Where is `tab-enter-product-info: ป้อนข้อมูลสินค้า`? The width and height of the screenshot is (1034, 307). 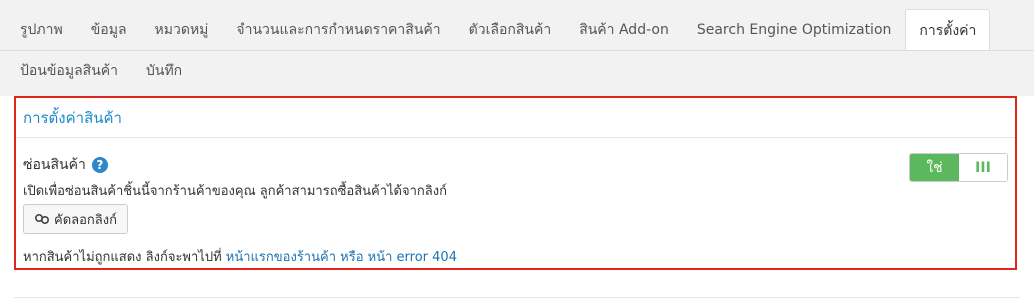
tab-enter-product-info: ป้อนข้อมูลสินค้า is located at coordinates (69, 70).